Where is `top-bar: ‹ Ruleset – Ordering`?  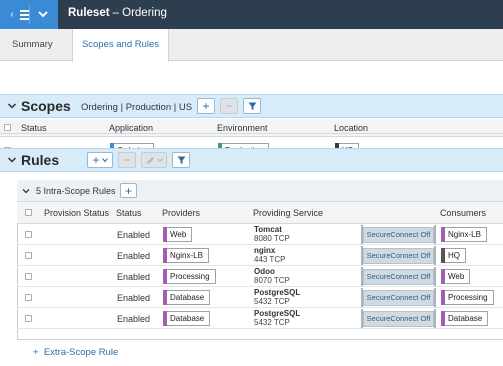
top-bar: ‹ Ruleset – Ordering is located at coordinates (251, 14).